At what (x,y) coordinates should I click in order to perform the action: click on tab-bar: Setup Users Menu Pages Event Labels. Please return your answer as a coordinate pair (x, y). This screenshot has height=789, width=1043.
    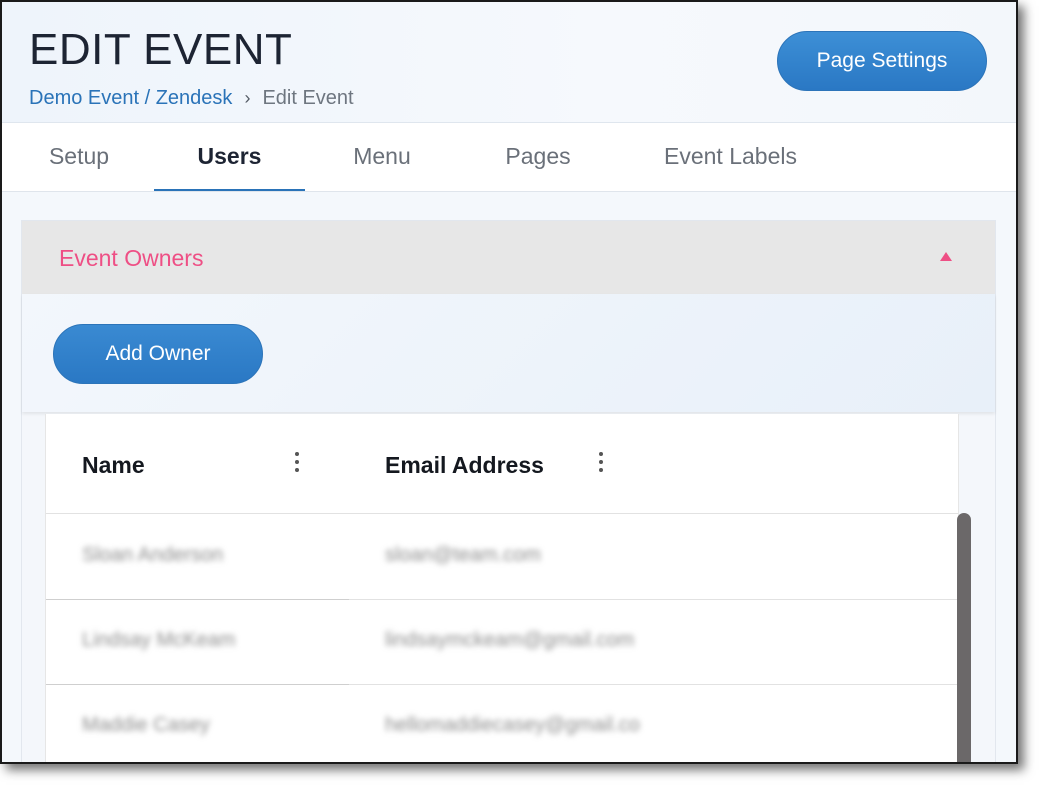
    Looking at the image, I should click on (509, 157).